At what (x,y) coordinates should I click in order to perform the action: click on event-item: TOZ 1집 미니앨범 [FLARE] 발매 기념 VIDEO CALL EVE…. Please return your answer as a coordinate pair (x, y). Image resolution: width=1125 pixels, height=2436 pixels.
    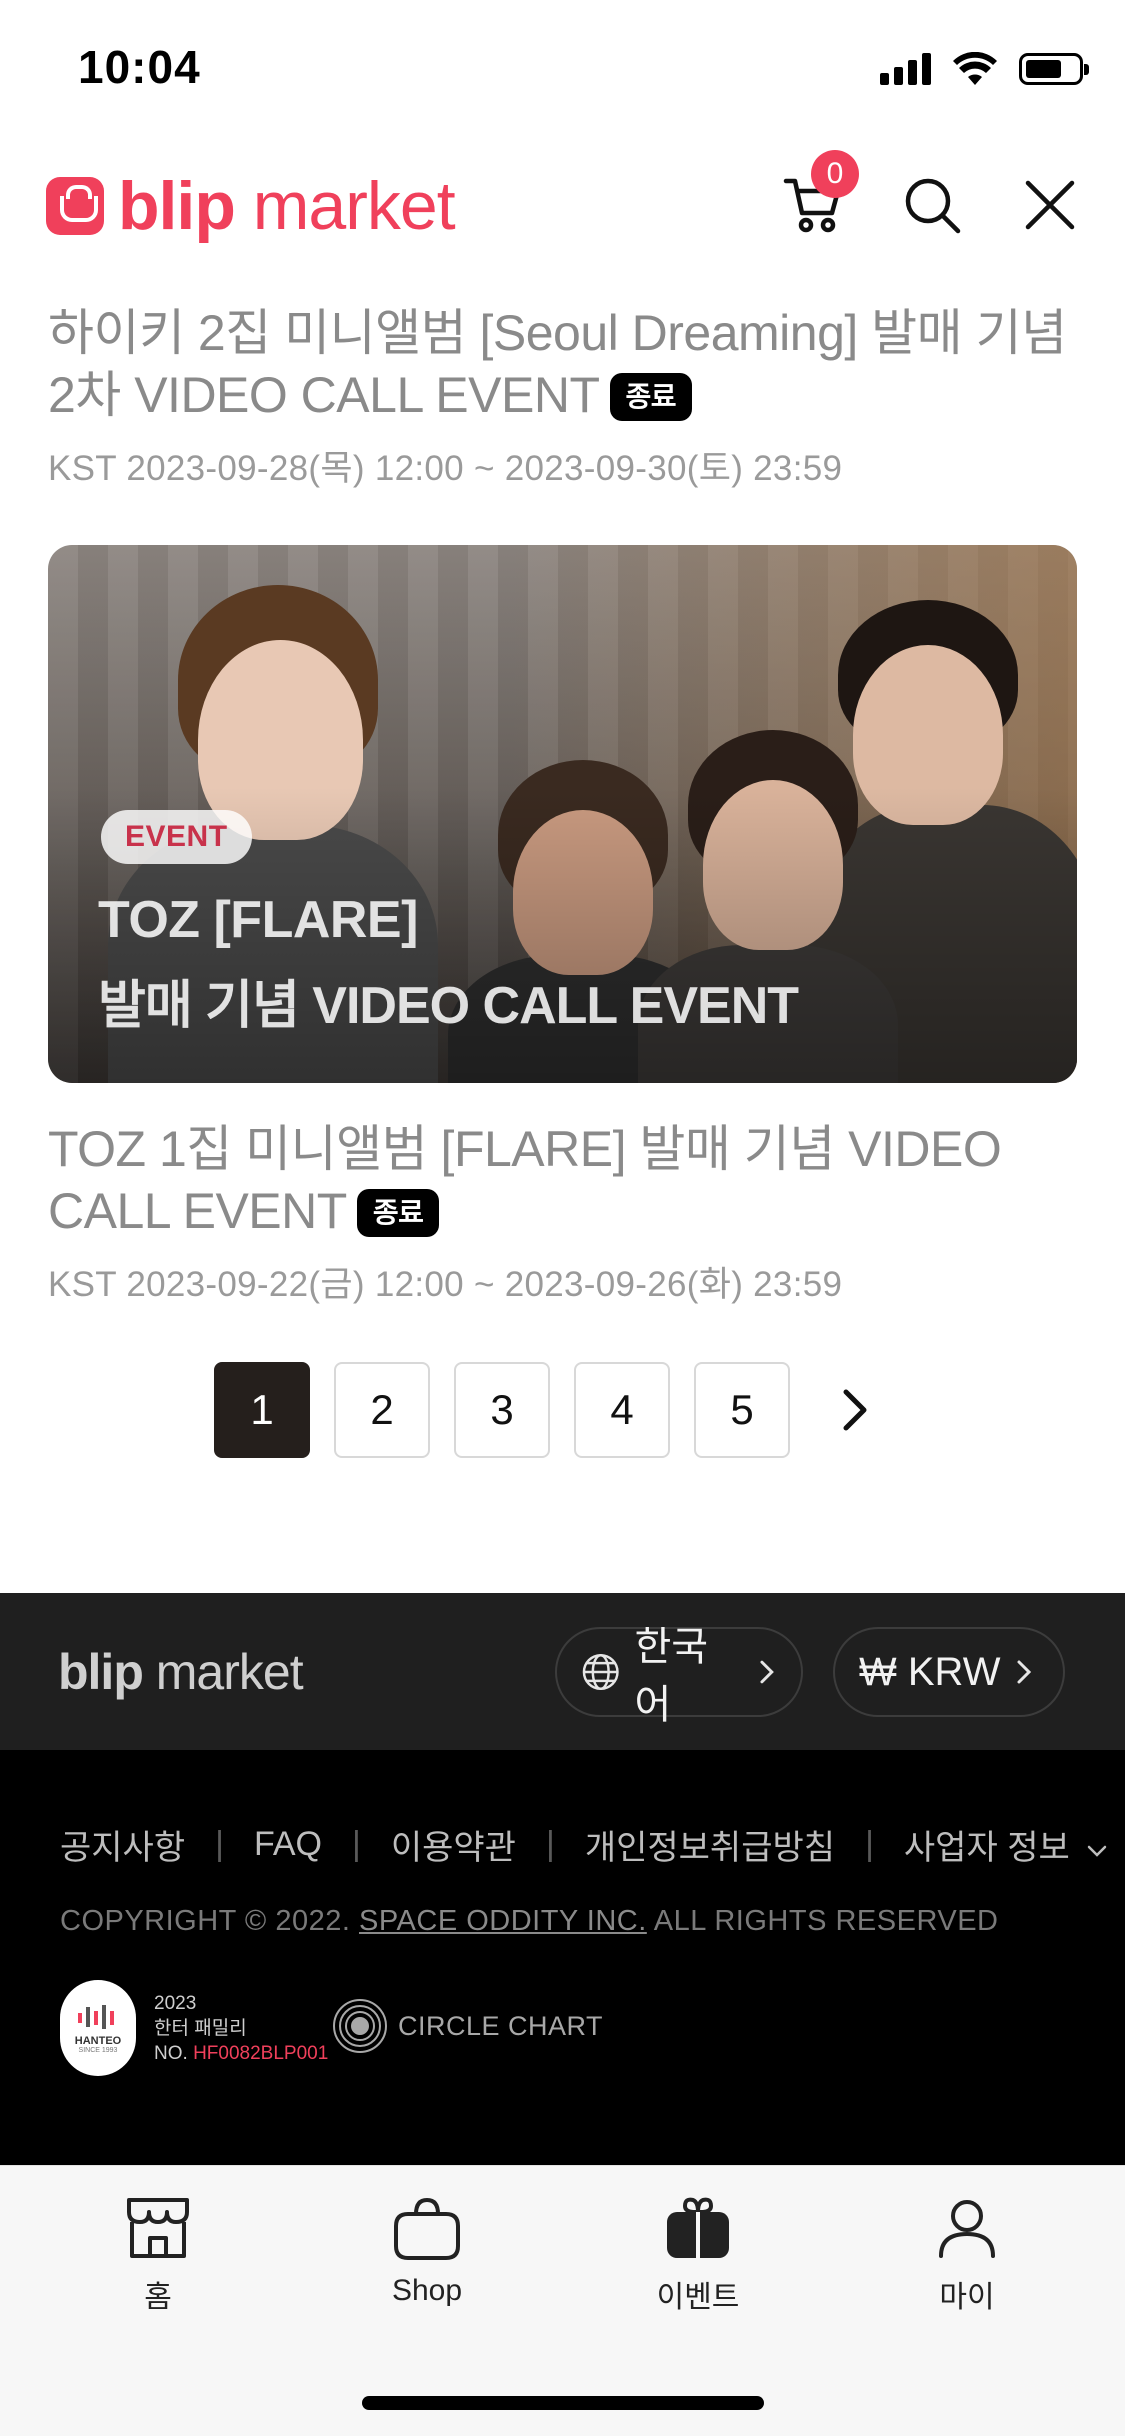
    Looking at the image, I should click on (563, 1212).